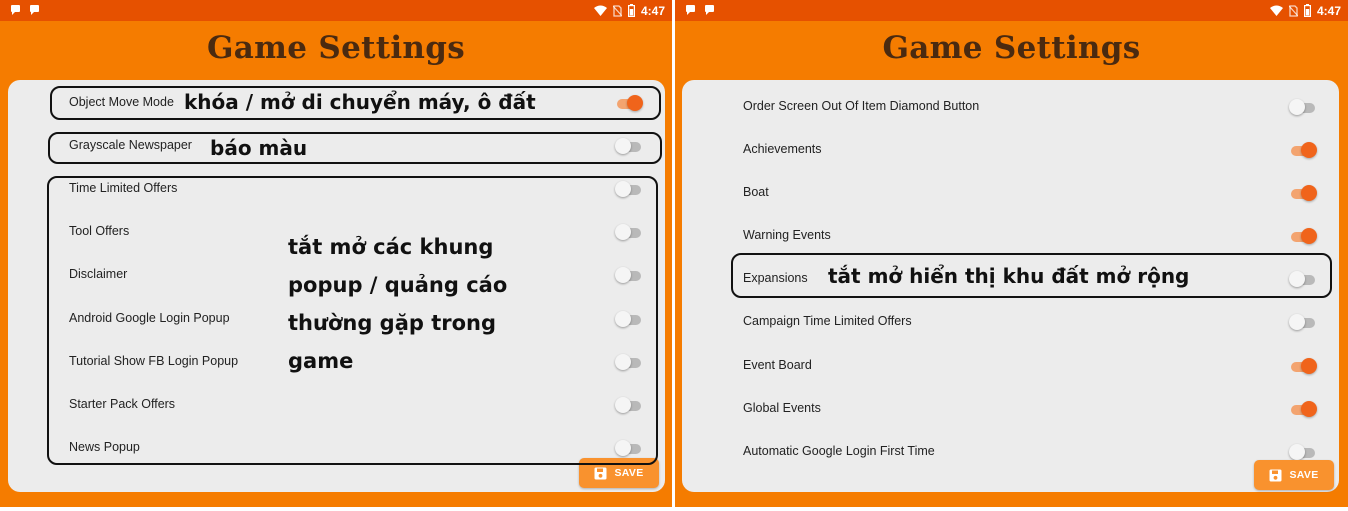  What do you see at coordinates (839, 451) in the screenshot?
I see `setting-label: Automatic Google Login First Time` at bounding box center [839, 451].